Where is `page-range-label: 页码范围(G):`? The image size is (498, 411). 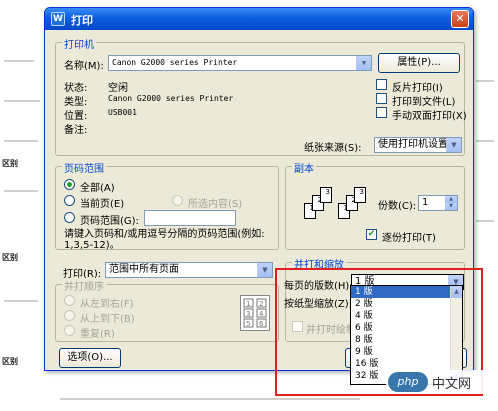 page-range-label: 页码范围(G): is located at coordinates (109, 221).